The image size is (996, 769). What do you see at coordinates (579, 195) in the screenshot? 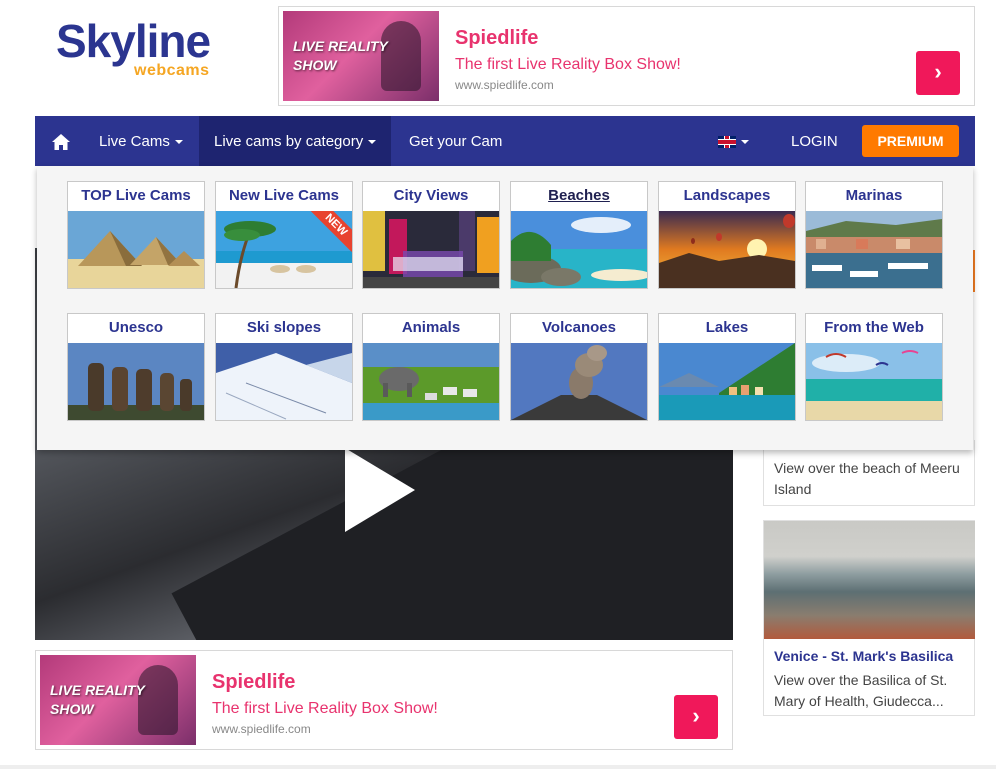
I see `category-label: Beaches` at bounding box center [579, 195].